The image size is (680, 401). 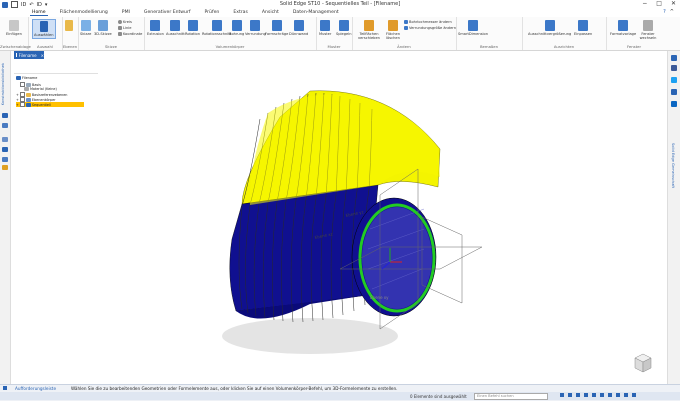 What do you see at coordinates (270, 13) in the screenshot?
I see `tab-view: Ansicht` at bounding box center [270, 13].